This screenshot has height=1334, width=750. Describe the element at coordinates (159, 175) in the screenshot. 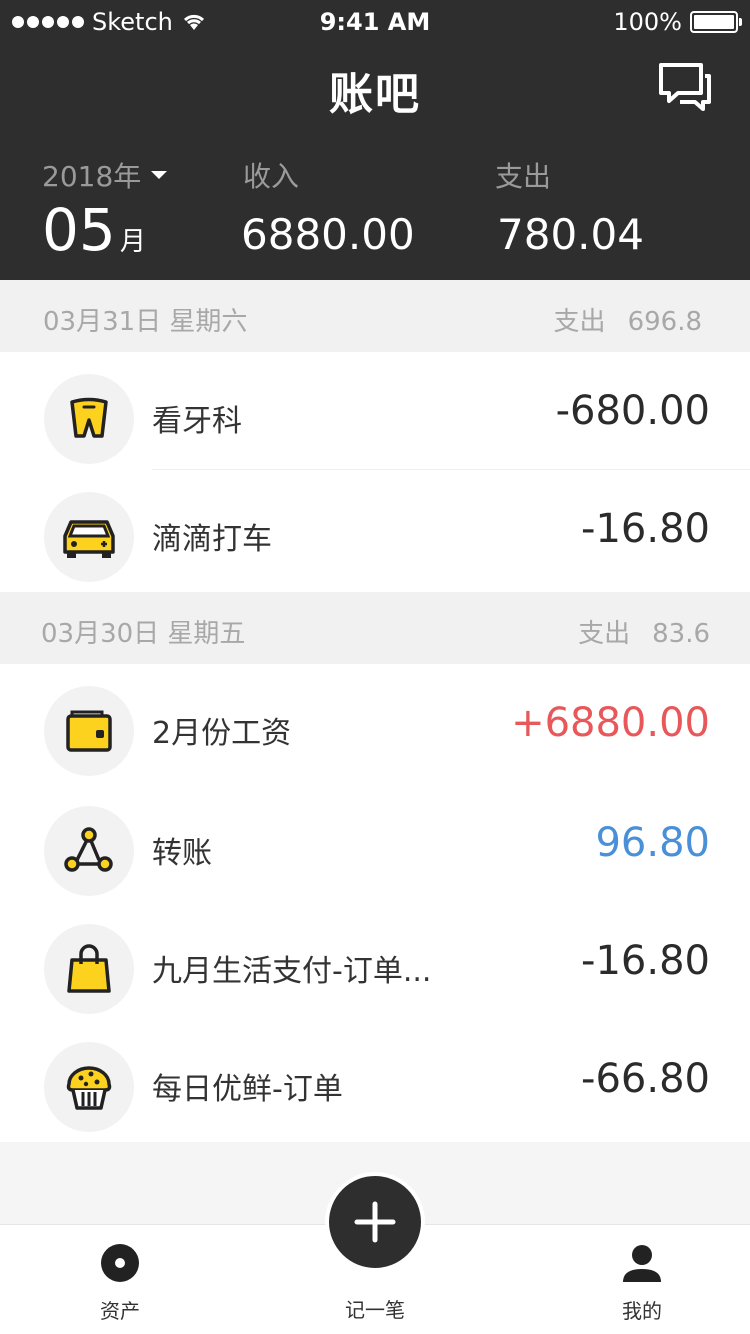

I see `caret-down-icon` at that location.